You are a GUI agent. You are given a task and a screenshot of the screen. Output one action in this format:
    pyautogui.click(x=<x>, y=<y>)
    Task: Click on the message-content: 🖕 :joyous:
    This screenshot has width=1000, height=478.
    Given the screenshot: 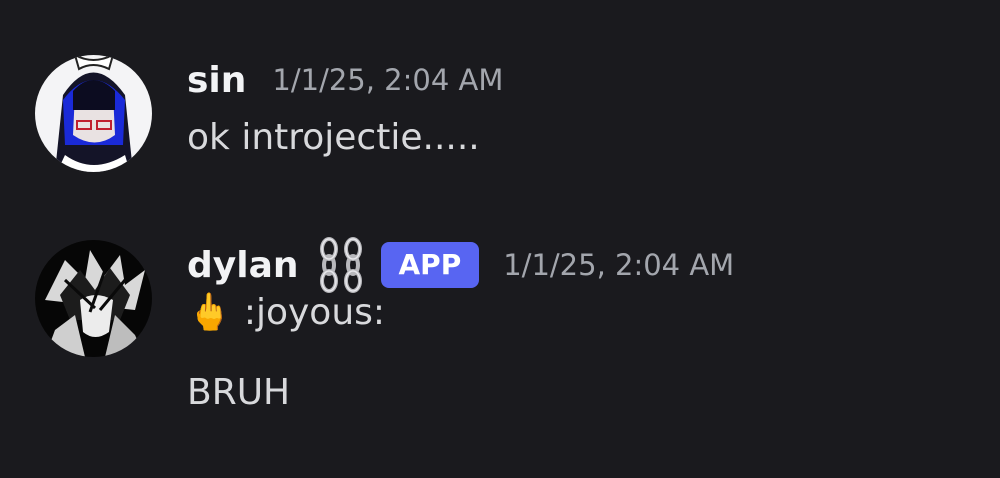 What is the action you would take?
    pyautogui.click(x=286, y=312)
    